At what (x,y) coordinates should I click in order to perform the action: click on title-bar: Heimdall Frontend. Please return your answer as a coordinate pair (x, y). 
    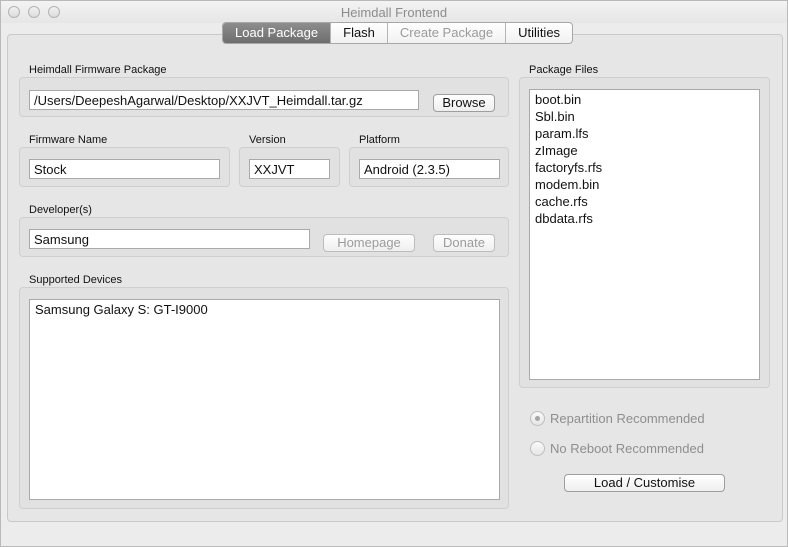
    Looking at the image, I should click on (394, 12).